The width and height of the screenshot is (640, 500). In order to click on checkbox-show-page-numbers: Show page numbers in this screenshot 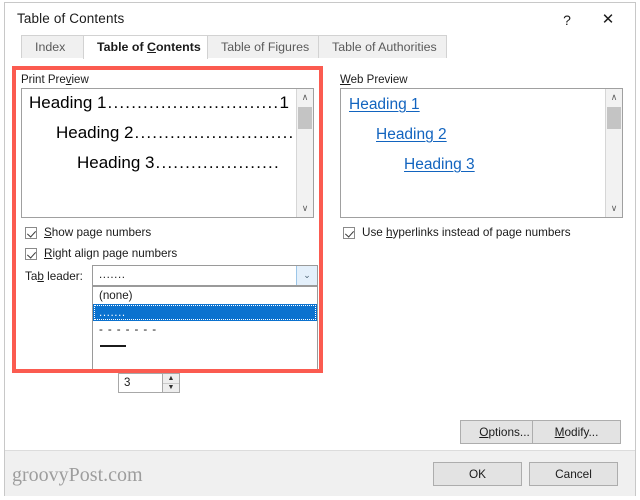, I will do `click(88, 232)`.